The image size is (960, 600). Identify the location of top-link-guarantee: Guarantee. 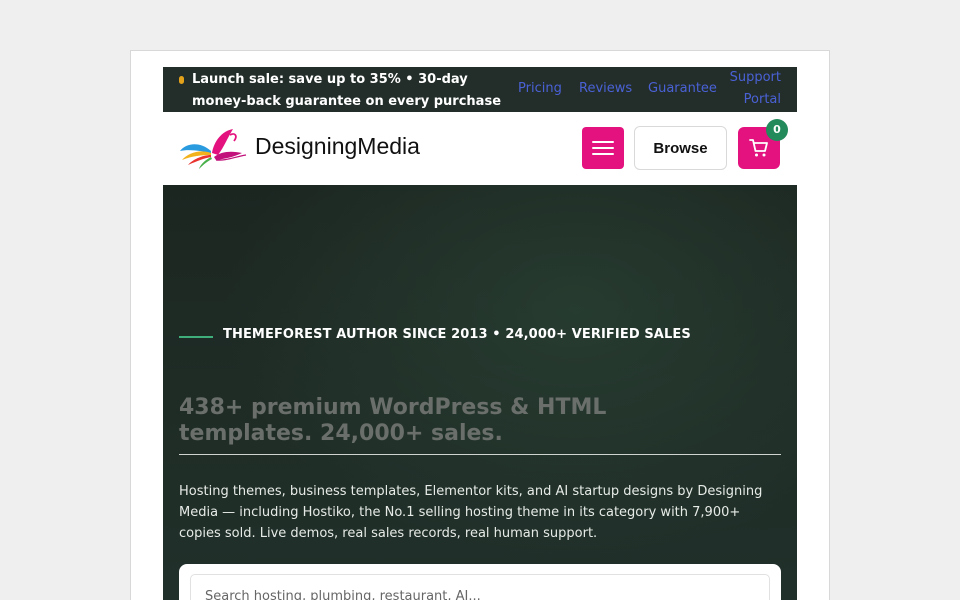
(682, 89).